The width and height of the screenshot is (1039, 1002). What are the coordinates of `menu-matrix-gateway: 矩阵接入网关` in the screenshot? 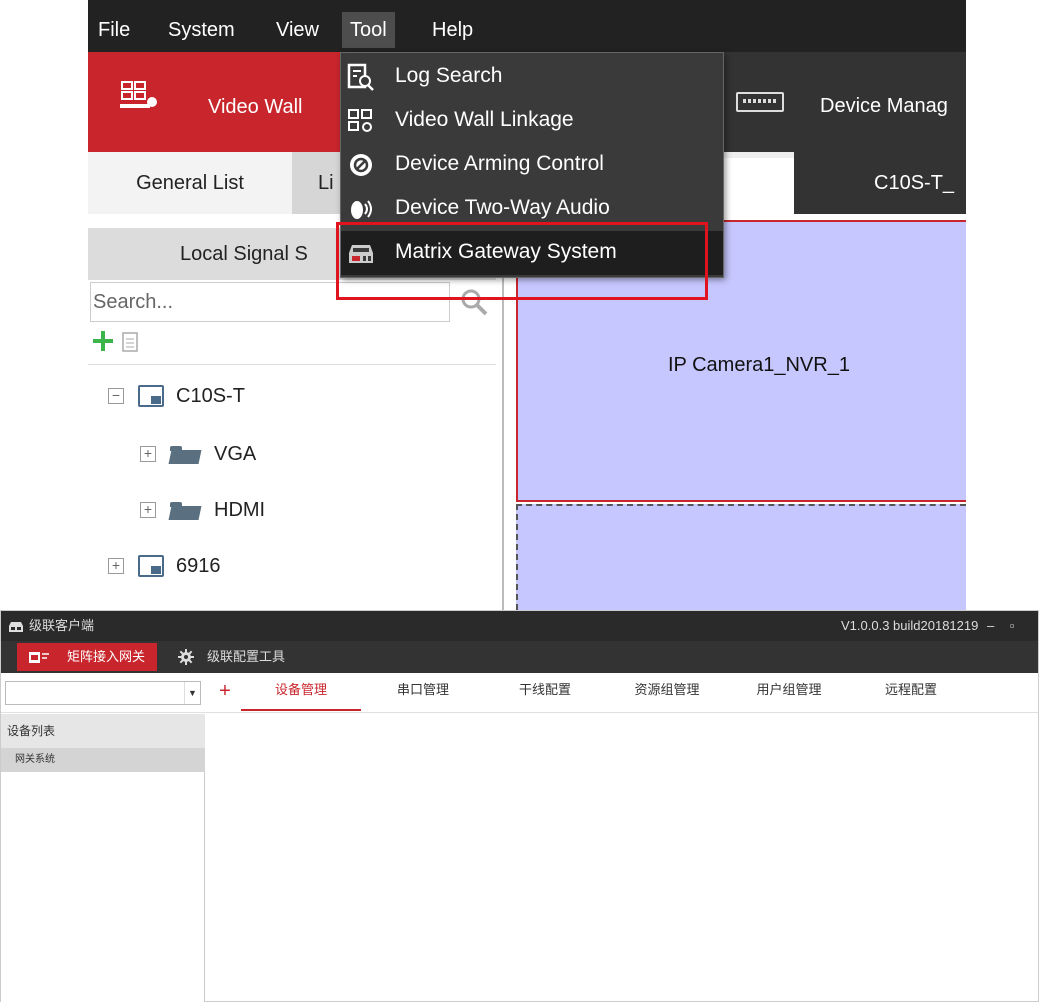 It's located at (87, 657).